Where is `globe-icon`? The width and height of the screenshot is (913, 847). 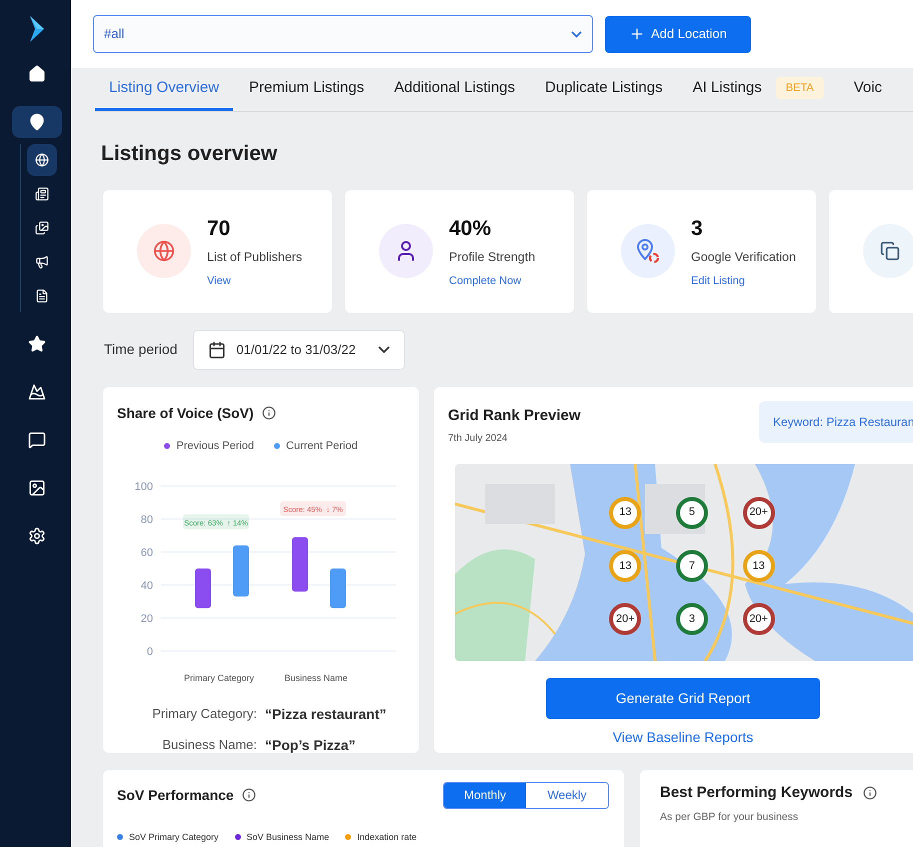
globe-icon is located at coordinates (41, 160).